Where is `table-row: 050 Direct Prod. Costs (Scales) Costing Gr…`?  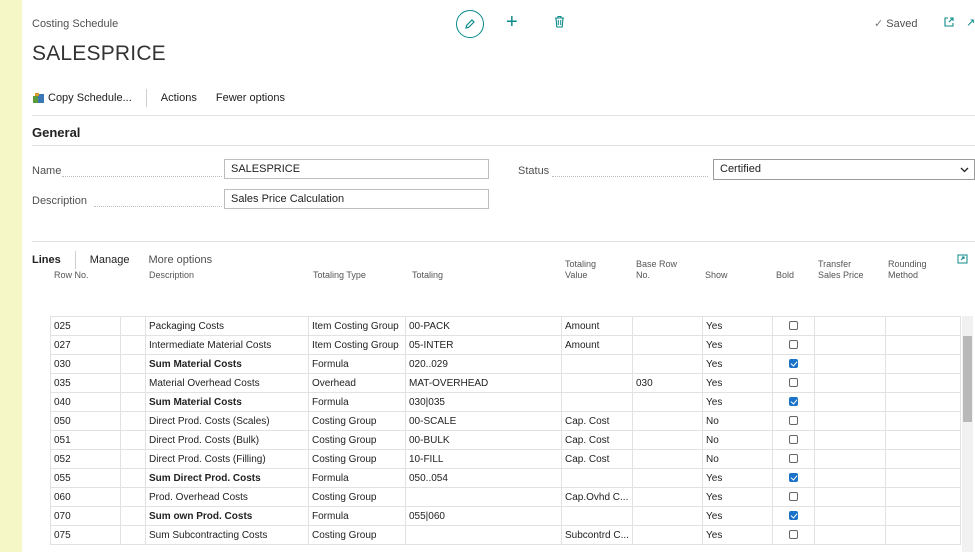
table-row: 050 Direct Prod. Costs (Scales) Costing Gr… is located at coordinates (505, 421).